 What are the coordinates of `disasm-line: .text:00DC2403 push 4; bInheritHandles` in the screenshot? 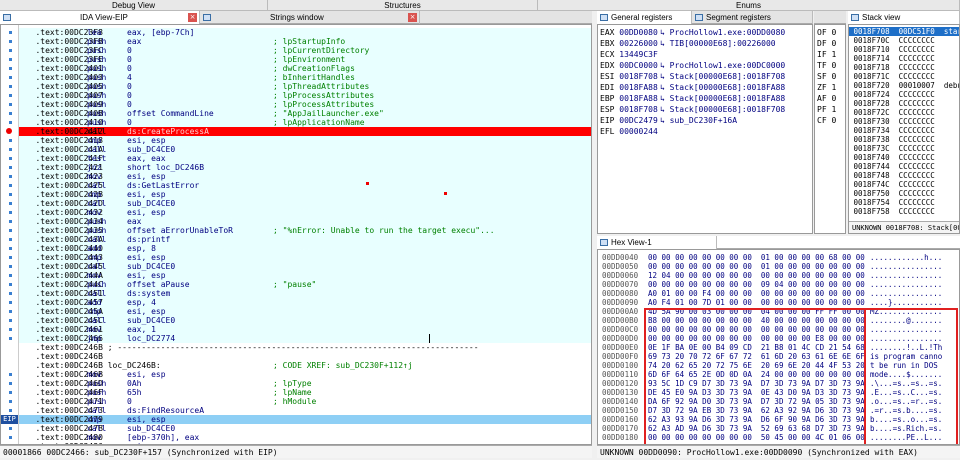 It's located at (305, 77).